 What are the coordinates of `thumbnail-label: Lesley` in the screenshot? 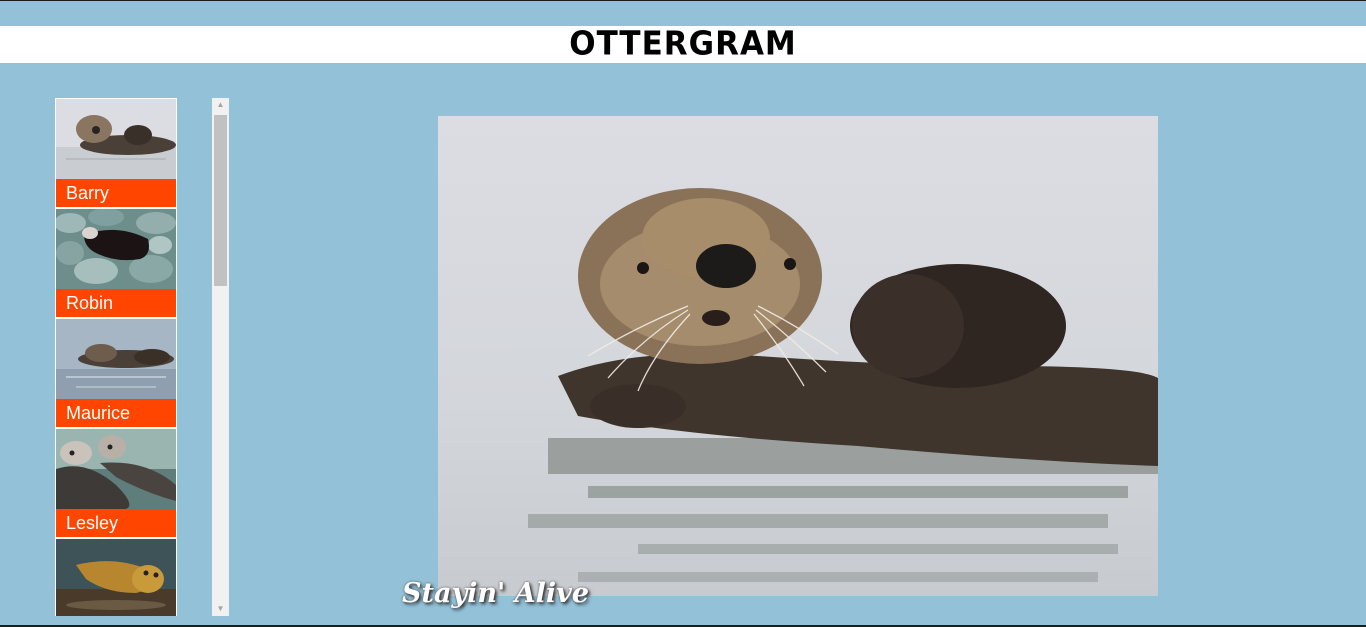 It's located at (116, 523).